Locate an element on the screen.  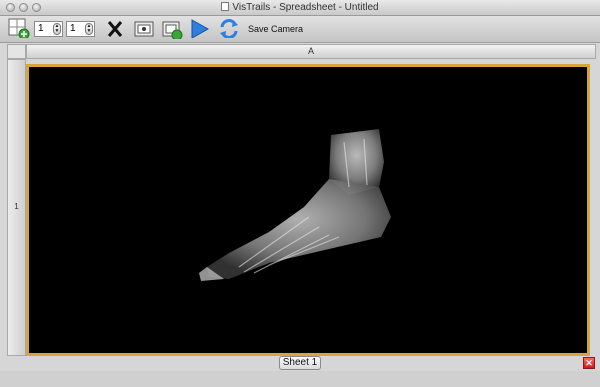
column-header-bar: A is located at coordinates (311, 51).